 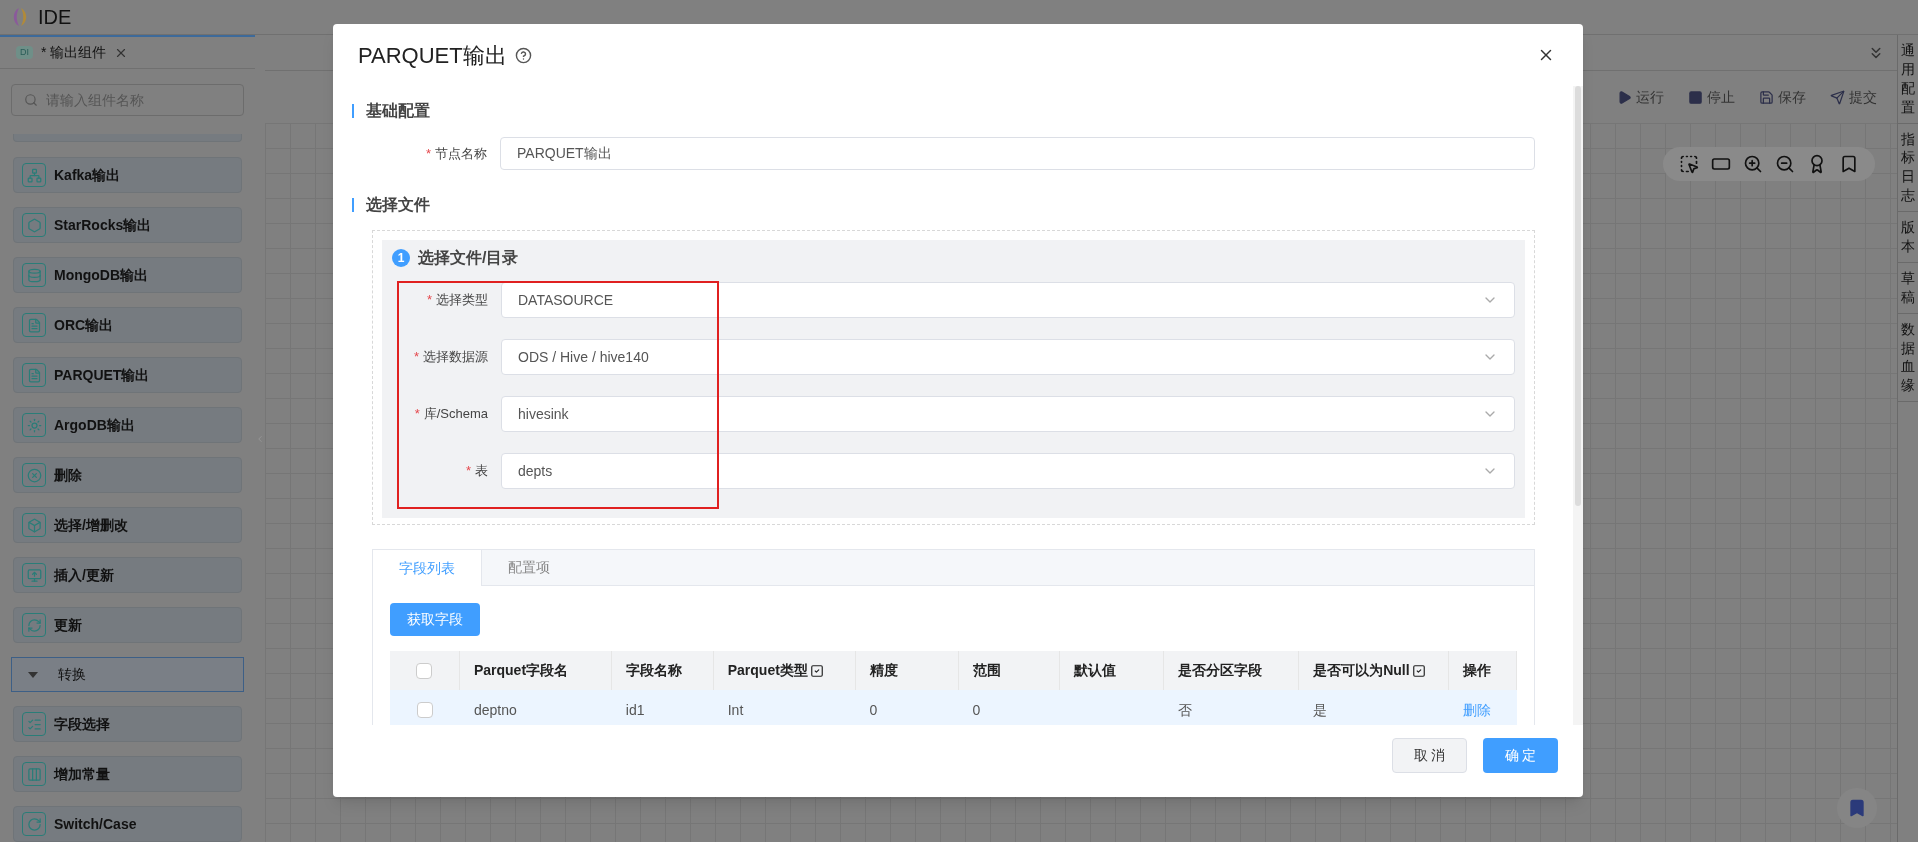 What do you see at coordinates (1095, 670) in the screenshot?
I see `column-header: 默认值` at bounding box center [1095, 670].